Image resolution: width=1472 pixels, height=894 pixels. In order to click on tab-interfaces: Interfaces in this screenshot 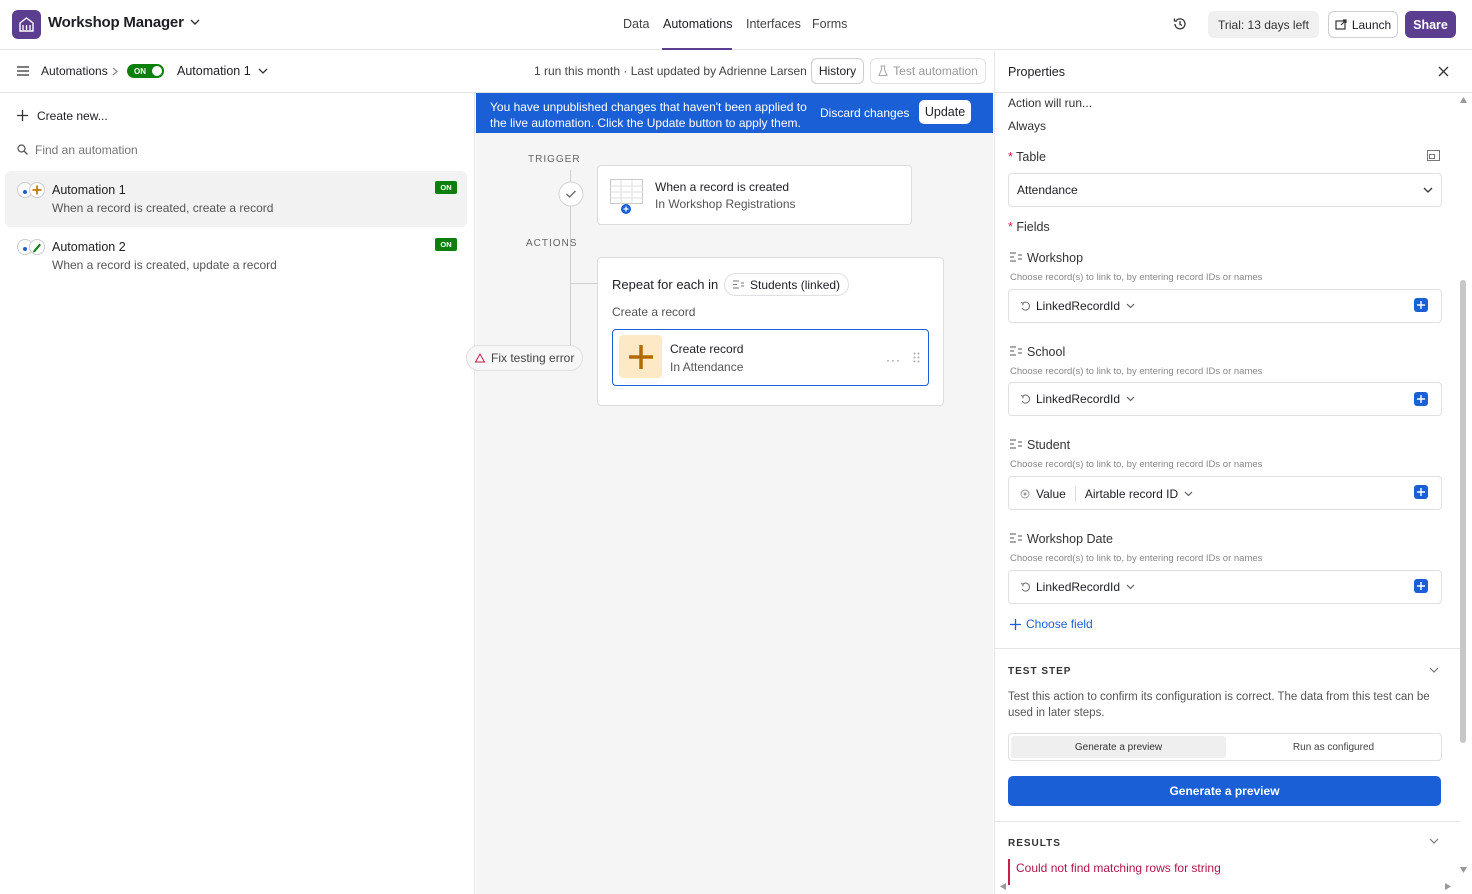, I will do `click(773, 24)`.